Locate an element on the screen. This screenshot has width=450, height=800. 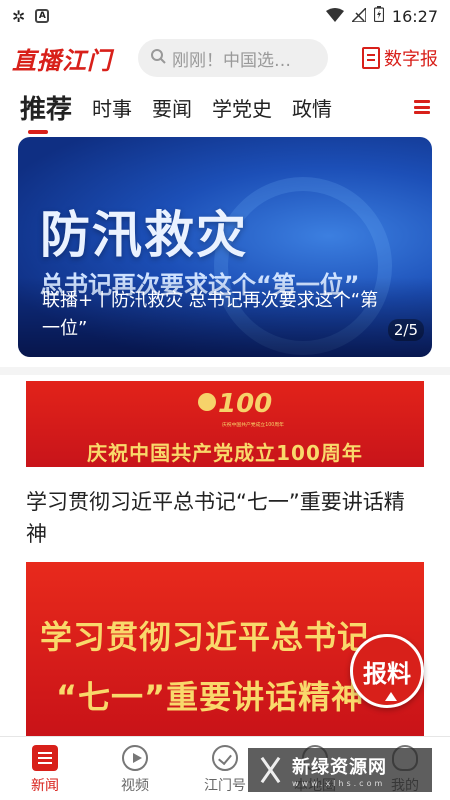
report-label: 报料 is located at coordinates (387, 673).